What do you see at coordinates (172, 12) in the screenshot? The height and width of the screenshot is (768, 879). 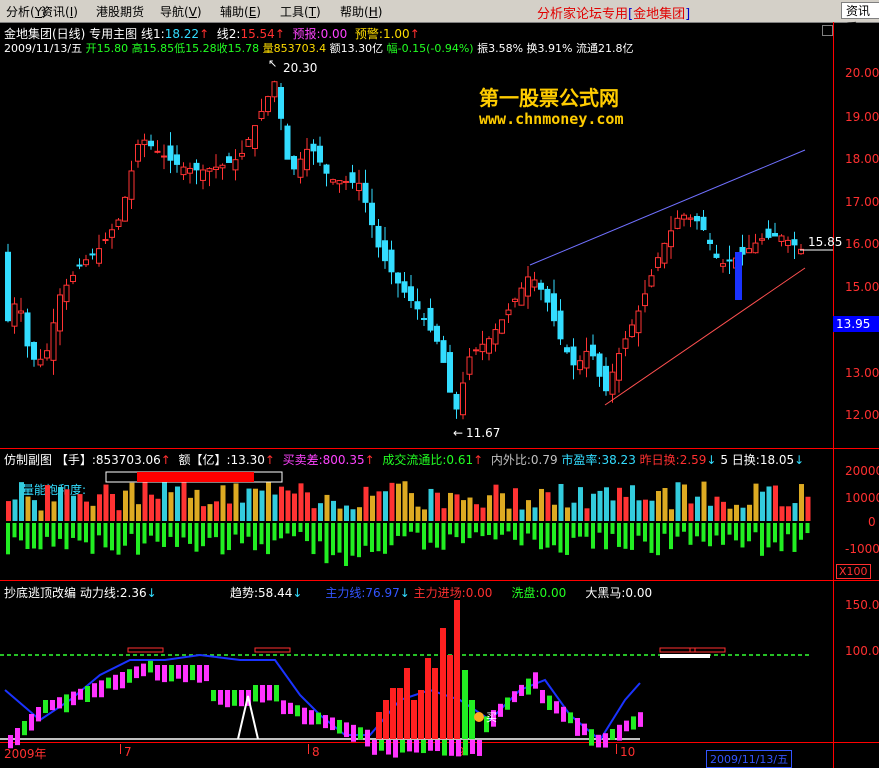 I see `menu-item-label: 导航` at bounding box center [172, 12].